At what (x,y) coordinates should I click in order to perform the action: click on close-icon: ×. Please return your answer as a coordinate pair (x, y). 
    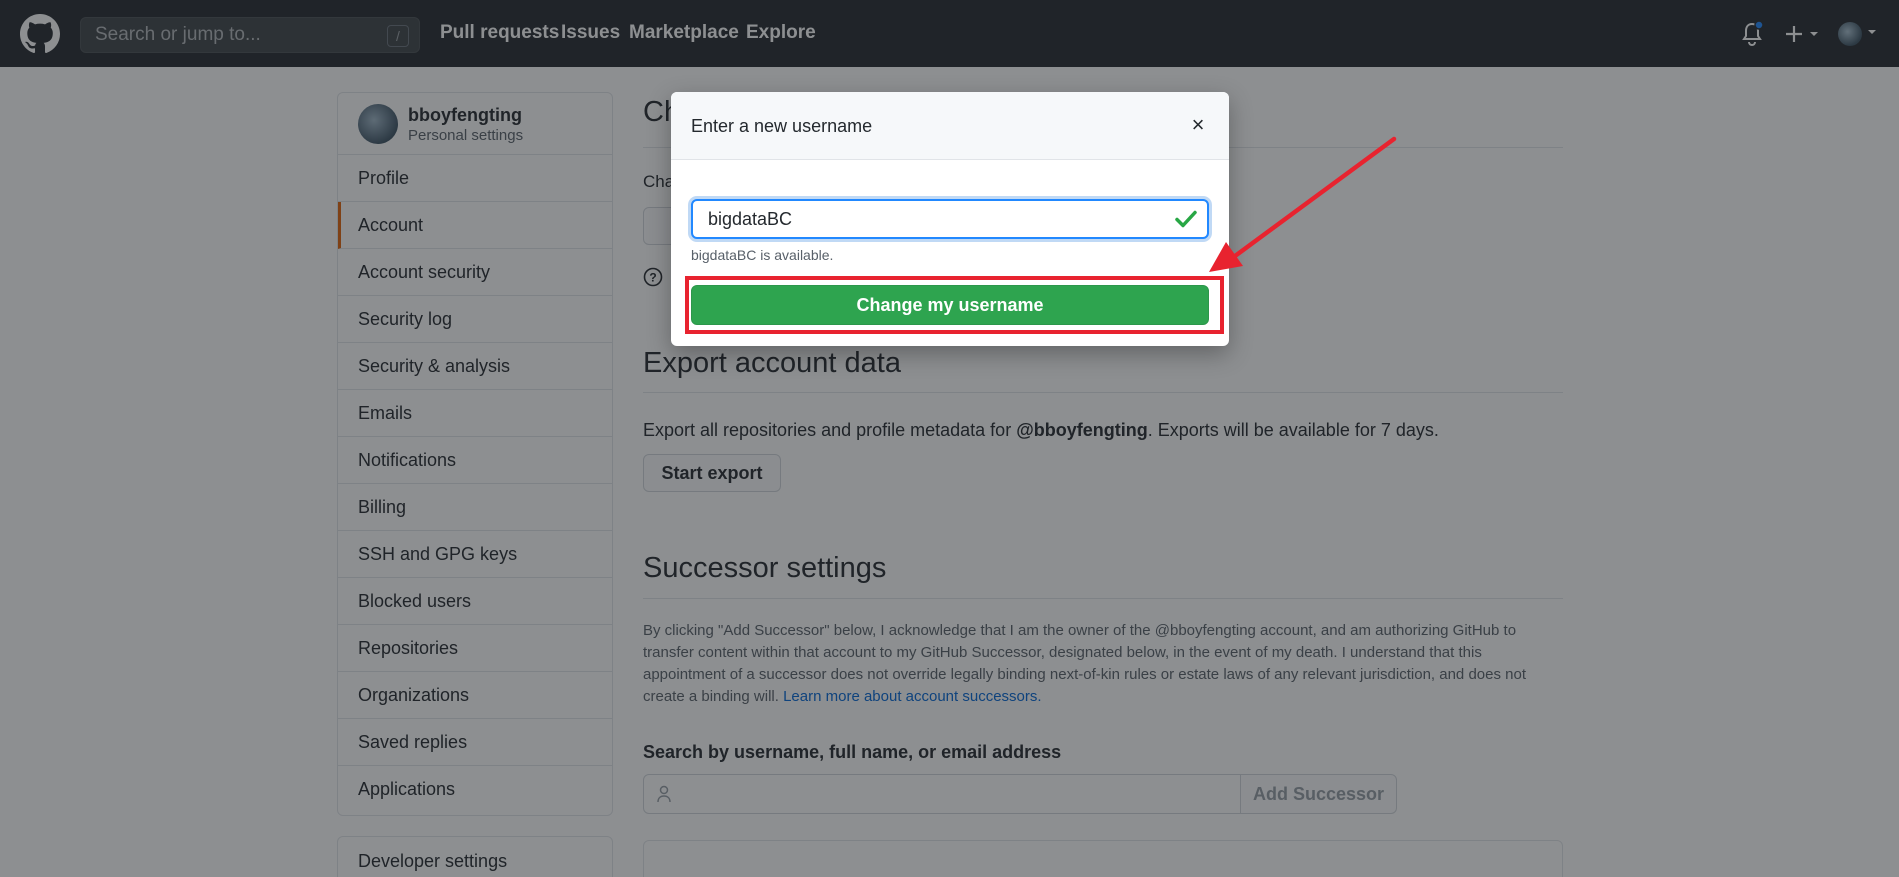
    Looking at the image, I should click on (1198, 125).